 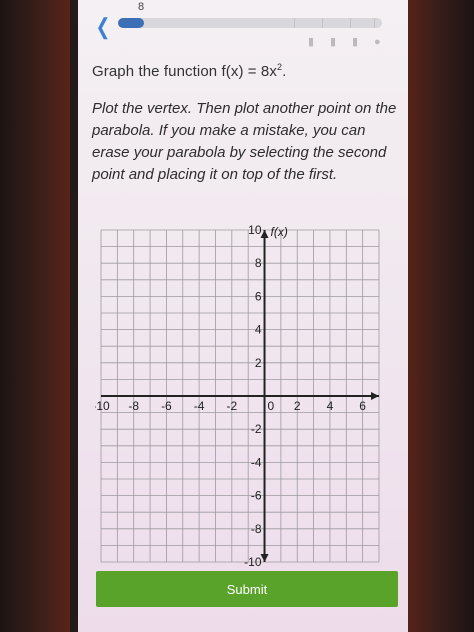 I want to click on x-tick-label: -6, so click(x=166, y=406).